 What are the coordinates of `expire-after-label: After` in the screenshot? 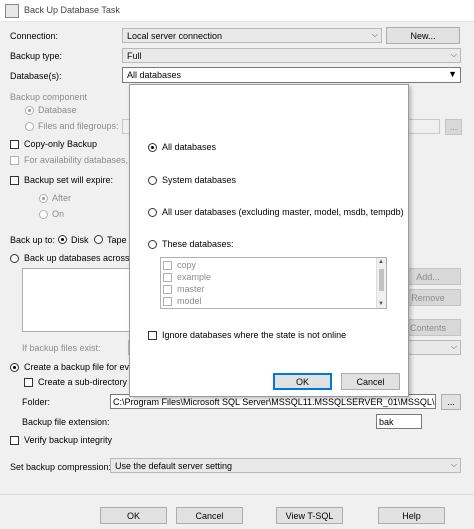 It's located at (62, 198).